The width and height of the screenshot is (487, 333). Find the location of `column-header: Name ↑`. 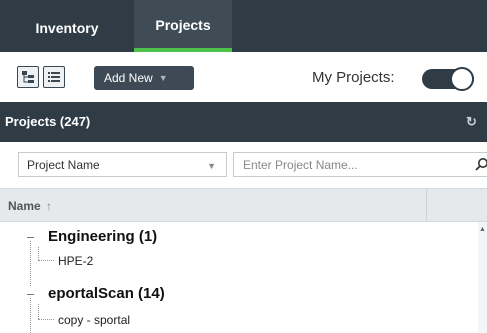

column-header: Name ↑ is located at coordinates (243, 205).